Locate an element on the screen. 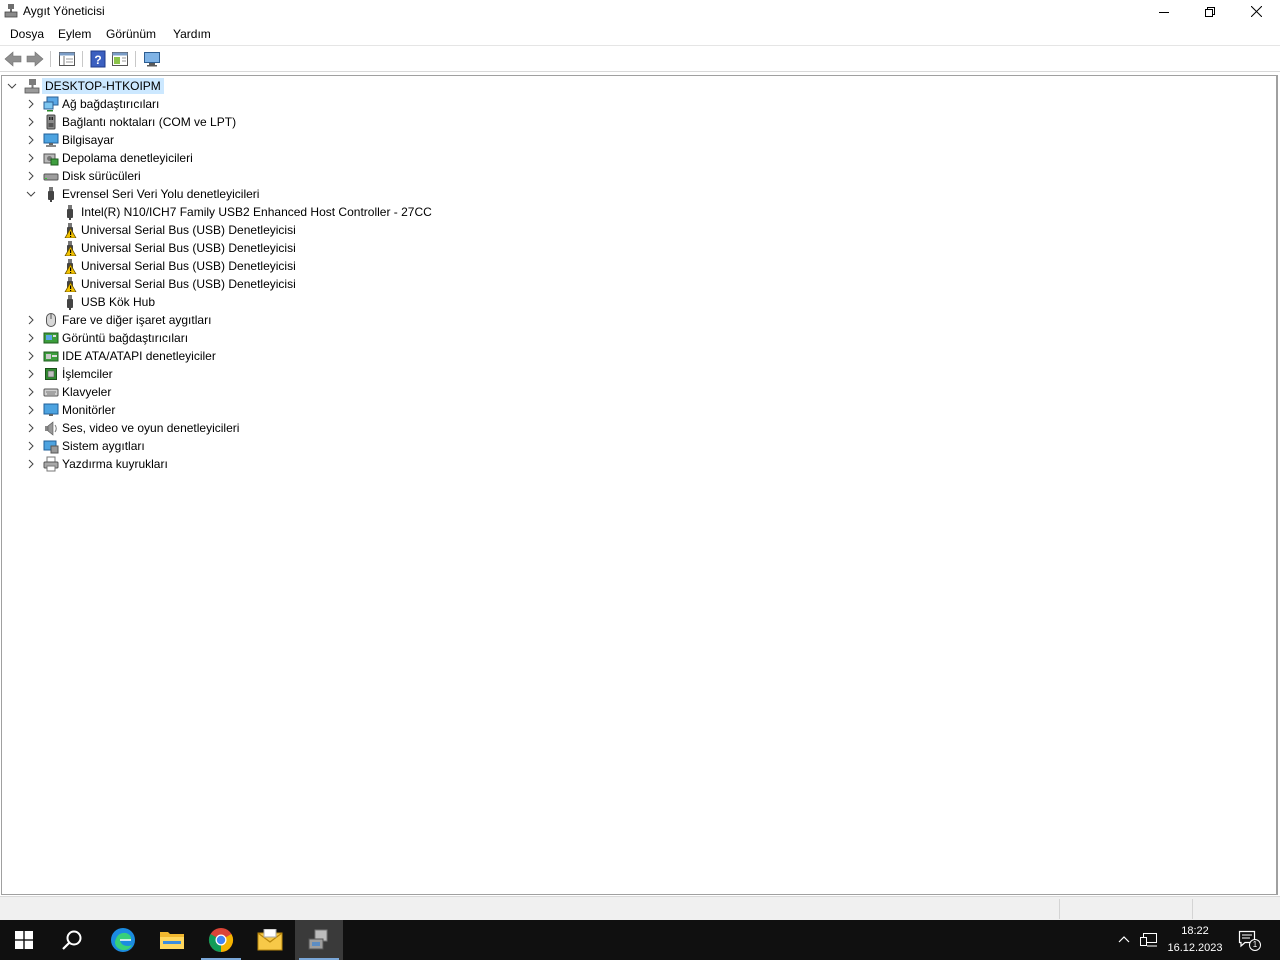 The height and width of the screenshot is (960, 1280). start-button is located at coordinates (24, 940).